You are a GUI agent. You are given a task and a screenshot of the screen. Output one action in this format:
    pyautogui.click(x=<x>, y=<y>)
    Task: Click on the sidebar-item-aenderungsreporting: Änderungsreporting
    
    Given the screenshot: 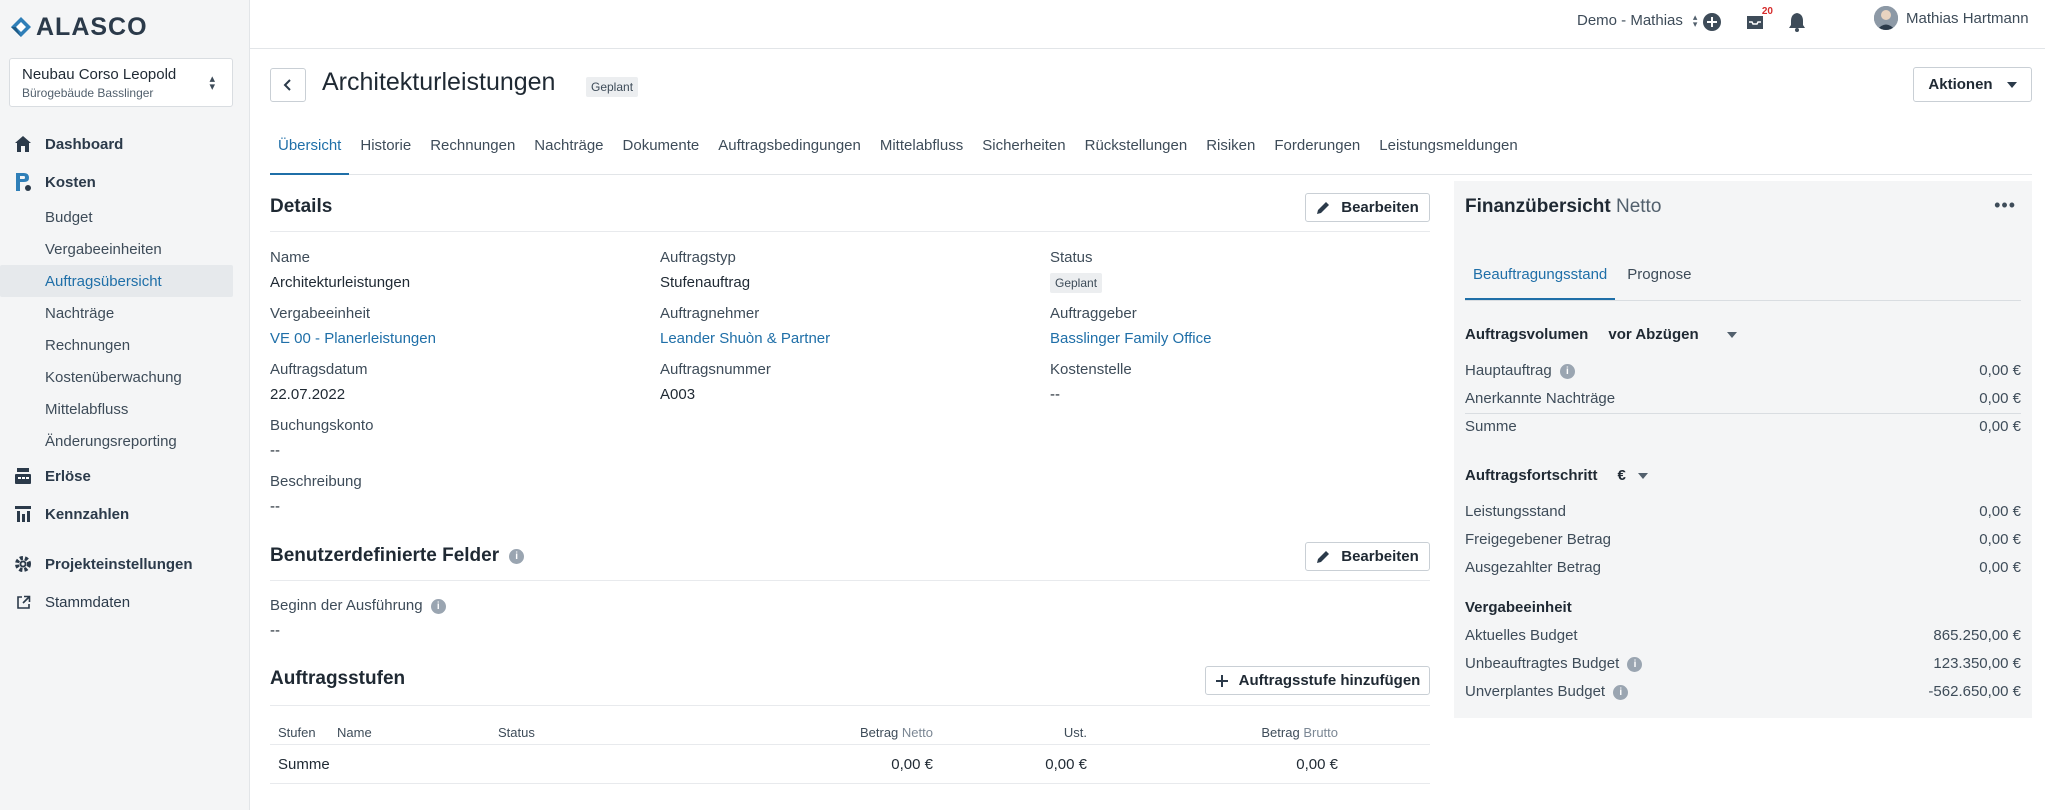 What is the action you would take?
    pyautogui.click(x=116, y=441)
    